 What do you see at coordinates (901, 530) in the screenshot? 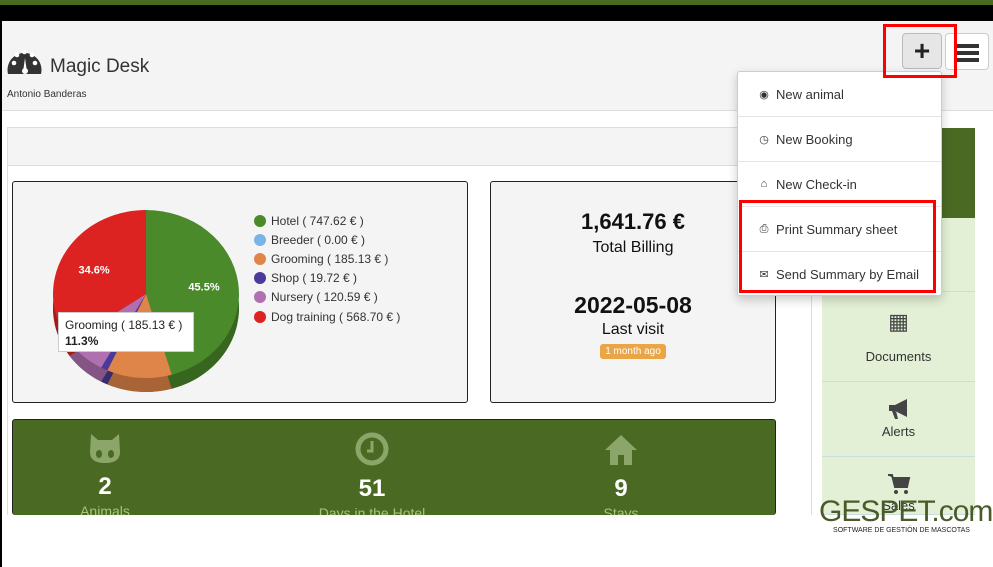
I see `logo-tagline: SOFTWARE DE GESTIÓN DE MASCOTAS` at bounding box center [901, 530].